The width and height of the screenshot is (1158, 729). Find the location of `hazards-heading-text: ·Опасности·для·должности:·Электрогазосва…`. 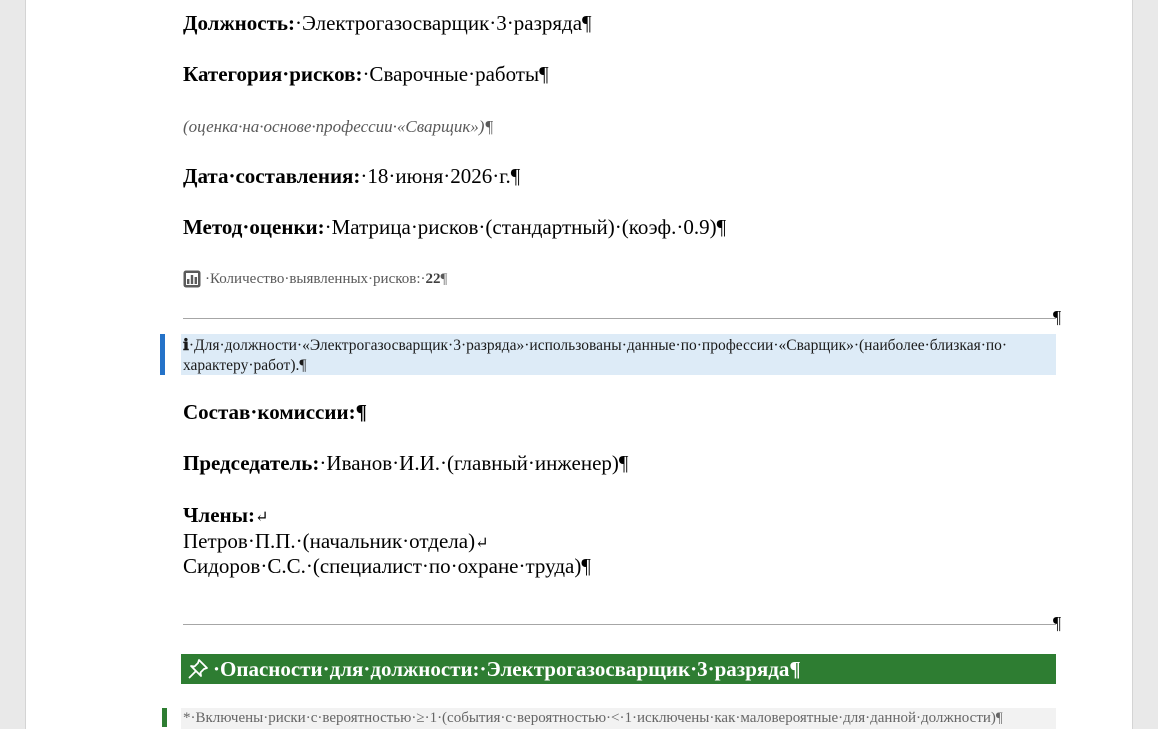

hazards-heading-text: ·Опасности·для·должности:·Электрогазосва… is located at coordinates (507, 668).